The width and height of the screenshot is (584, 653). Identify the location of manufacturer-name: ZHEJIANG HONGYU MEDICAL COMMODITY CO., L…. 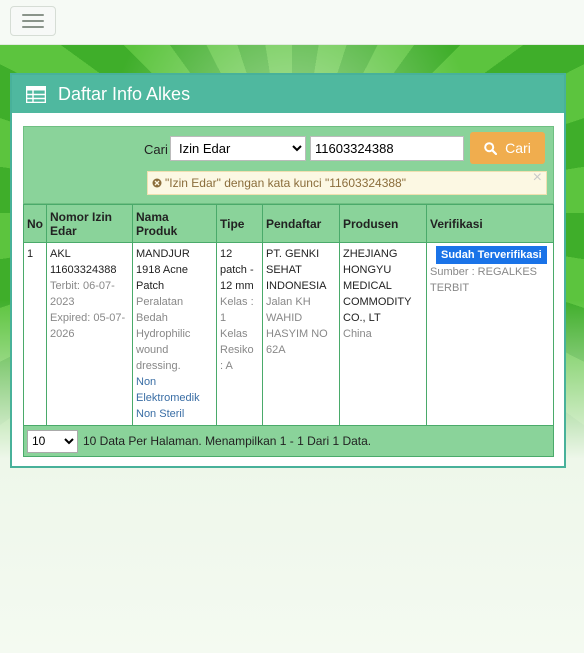
(377, 286).